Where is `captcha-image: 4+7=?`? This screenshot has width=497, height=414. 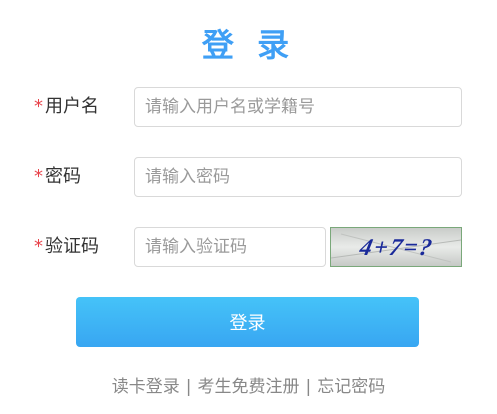
captcha-image: 4+7=? is located at coordinates (396, 247).